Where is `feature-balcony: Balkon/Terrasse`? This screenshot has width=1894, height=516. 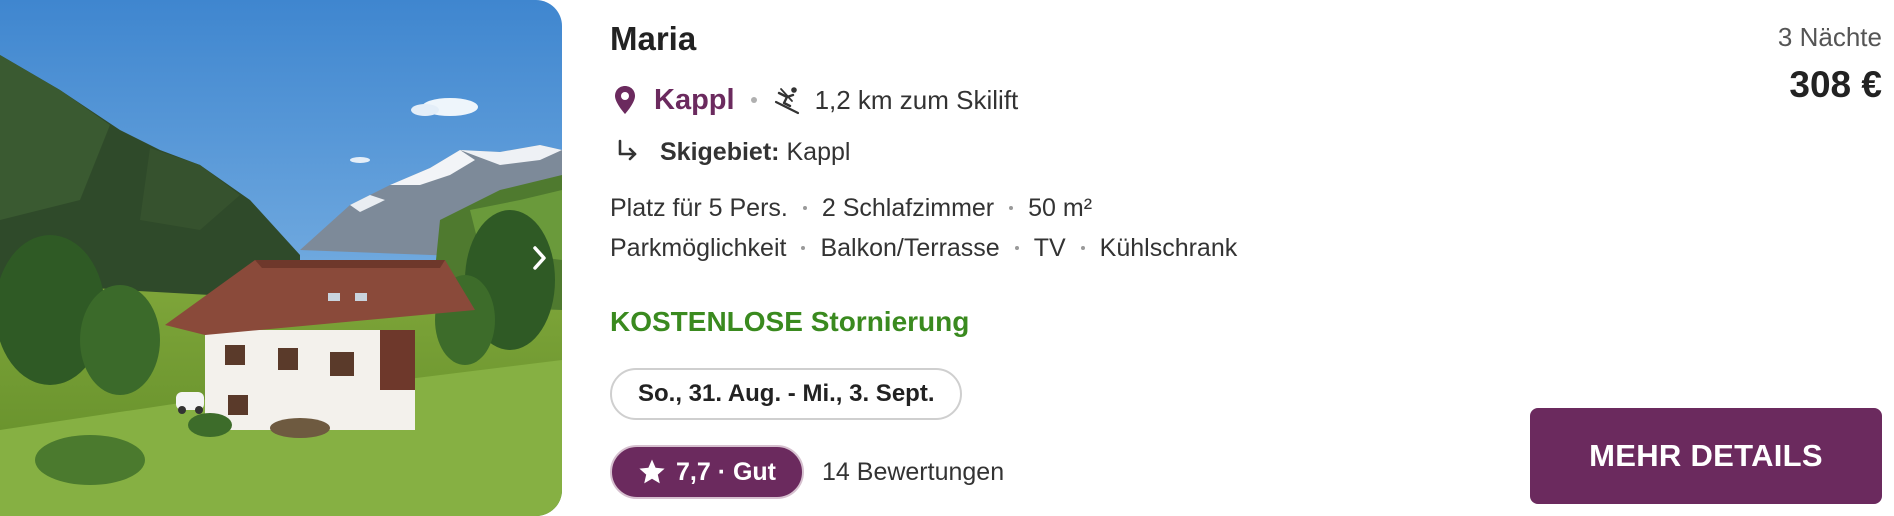 feature-balcony: Balkon/Terrasse is located at coordinates (910, 247).